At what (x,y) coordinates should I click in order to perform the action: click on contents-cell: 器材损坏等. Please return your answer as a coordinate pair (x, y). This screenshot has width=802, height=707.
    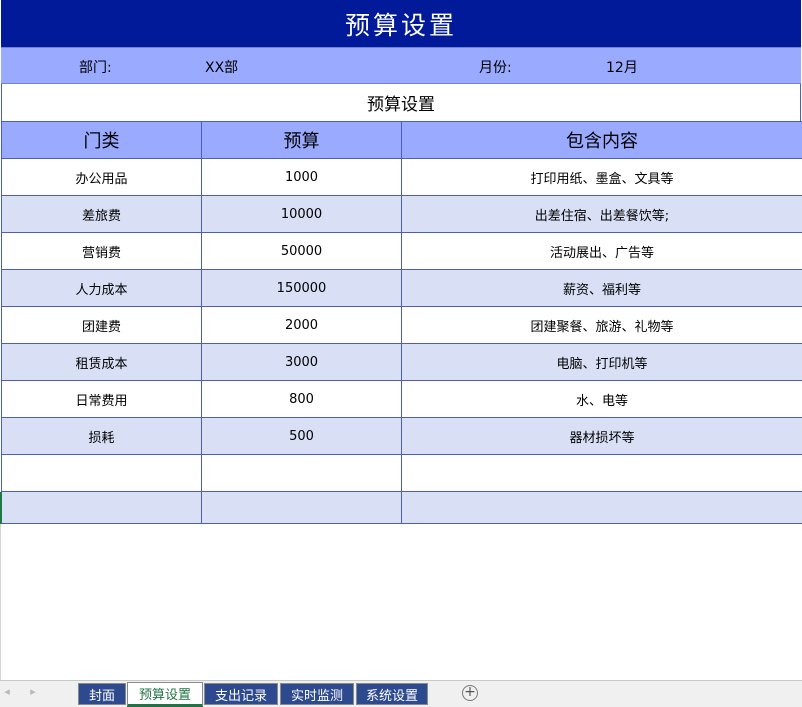
    Looking at the image, I should click on (601, 436).